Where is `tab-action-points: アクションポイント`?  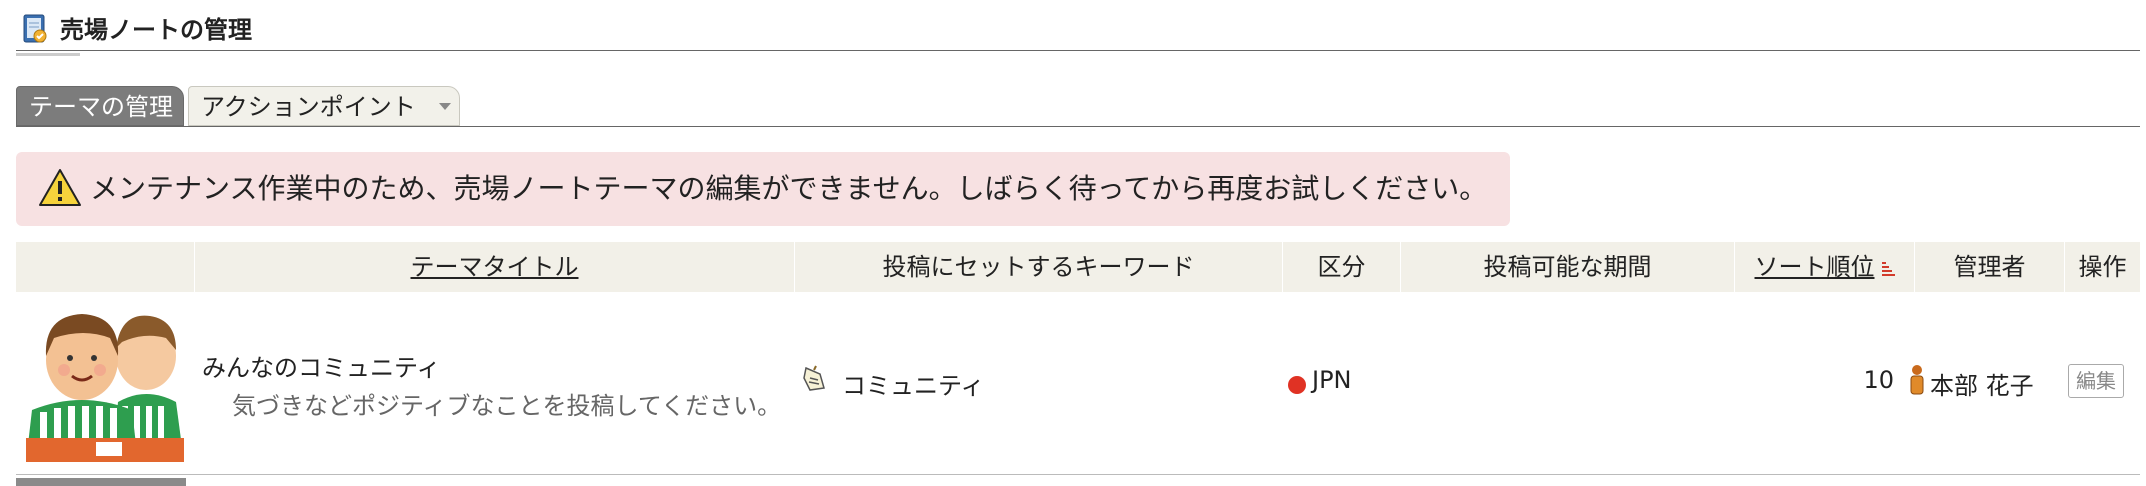 tab-action-points: アクションポイント is located at coordinates (324, 106).